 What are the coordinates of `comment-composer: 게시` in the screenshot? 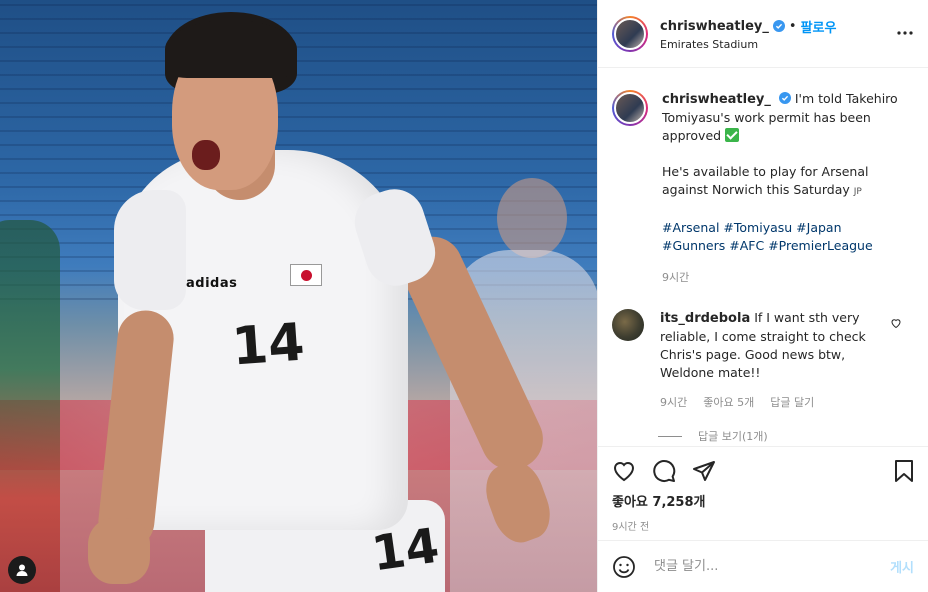 It's located at (763, 566).